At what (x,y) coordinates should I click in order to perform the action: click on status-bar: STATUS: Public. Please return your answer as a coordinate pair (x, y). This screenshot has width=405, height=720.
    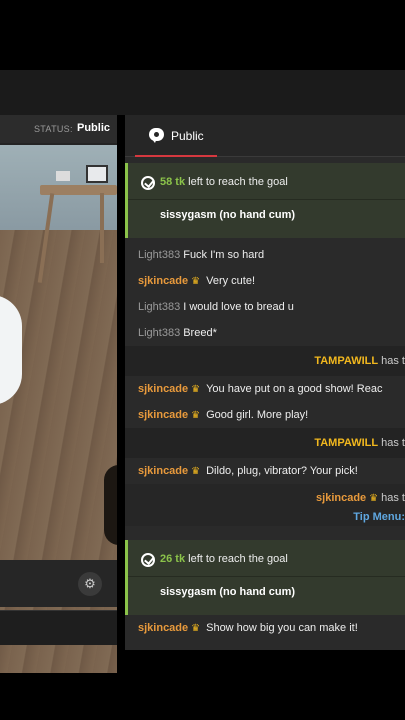
    Looking at the image, I should click on (58, 129).